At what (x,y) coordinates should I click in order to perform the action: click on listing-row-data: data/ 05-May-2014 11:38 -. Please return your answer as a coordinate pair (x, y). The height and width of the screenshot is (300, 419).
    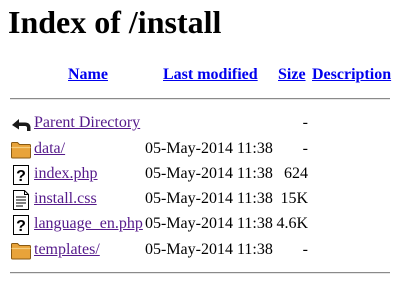
    Looking at the image, I should click on (209, 149).